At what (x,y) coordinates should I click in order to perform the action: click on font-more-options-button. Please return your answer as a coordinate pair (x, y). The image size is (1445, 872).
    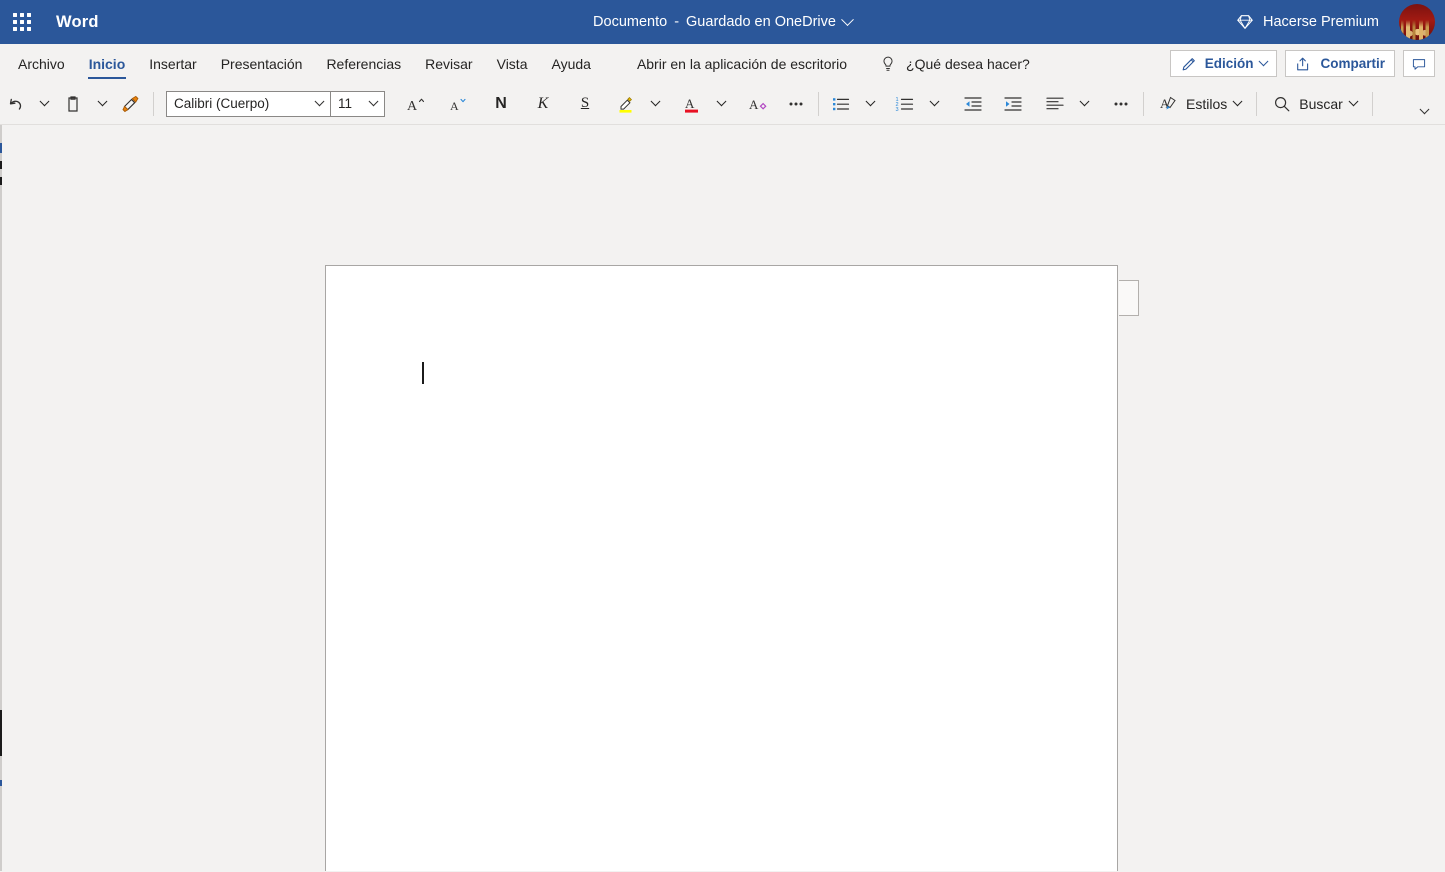
    Looking at the image, I should click on (796, 104).